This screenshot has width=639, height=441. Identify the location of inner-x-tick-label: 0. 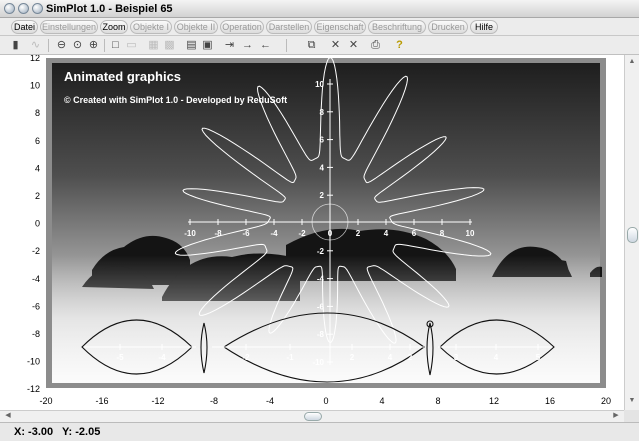
(330, 233).